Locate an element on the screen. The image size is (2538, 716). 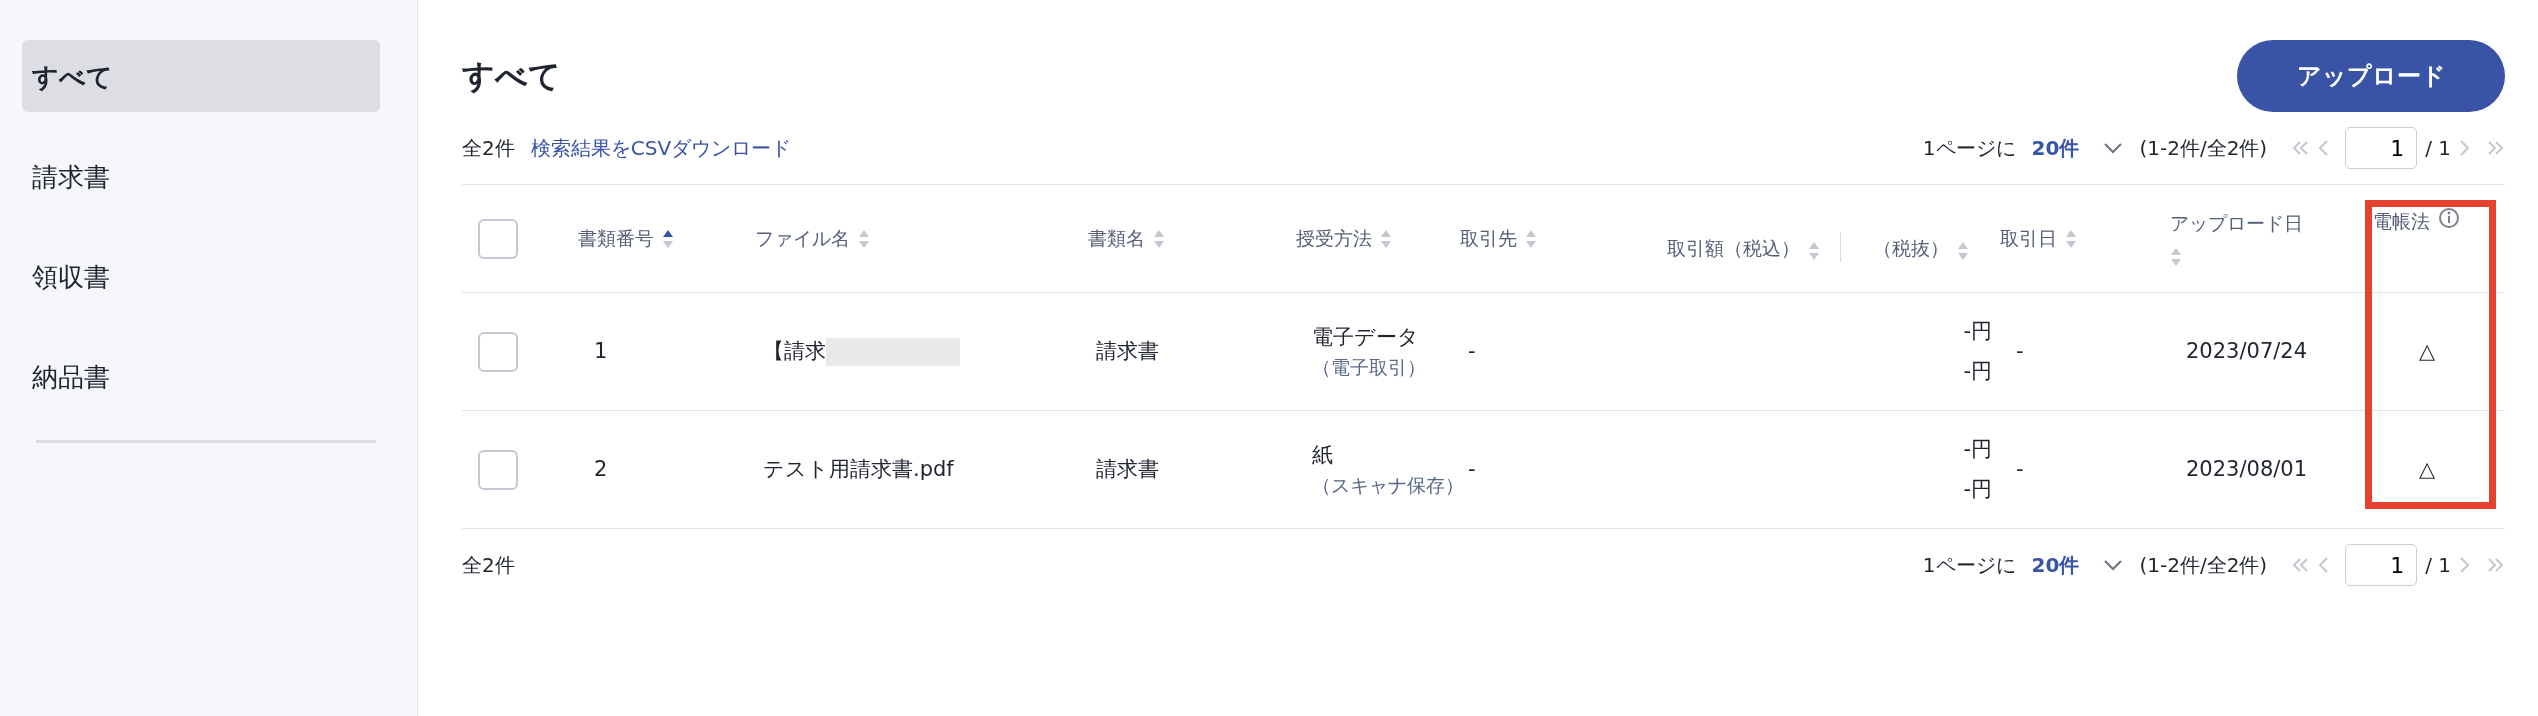
column-header: 取引日 is located at coordinates (2028, 238).